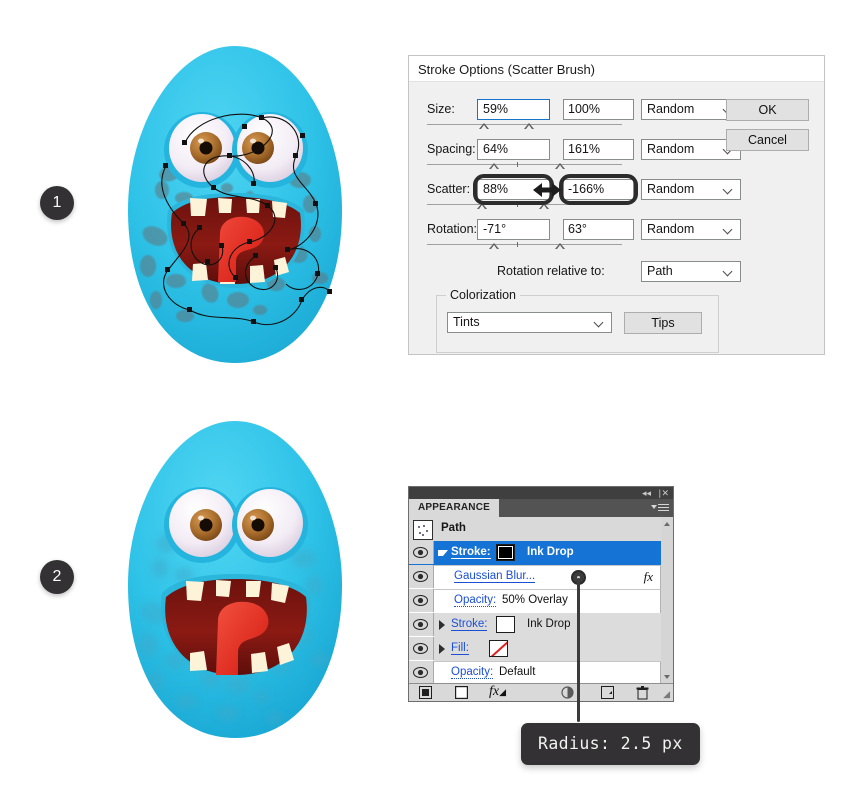 This screenshot has height=800, width=850. I want to click on size-slider-min-handle, so click(484, 126).